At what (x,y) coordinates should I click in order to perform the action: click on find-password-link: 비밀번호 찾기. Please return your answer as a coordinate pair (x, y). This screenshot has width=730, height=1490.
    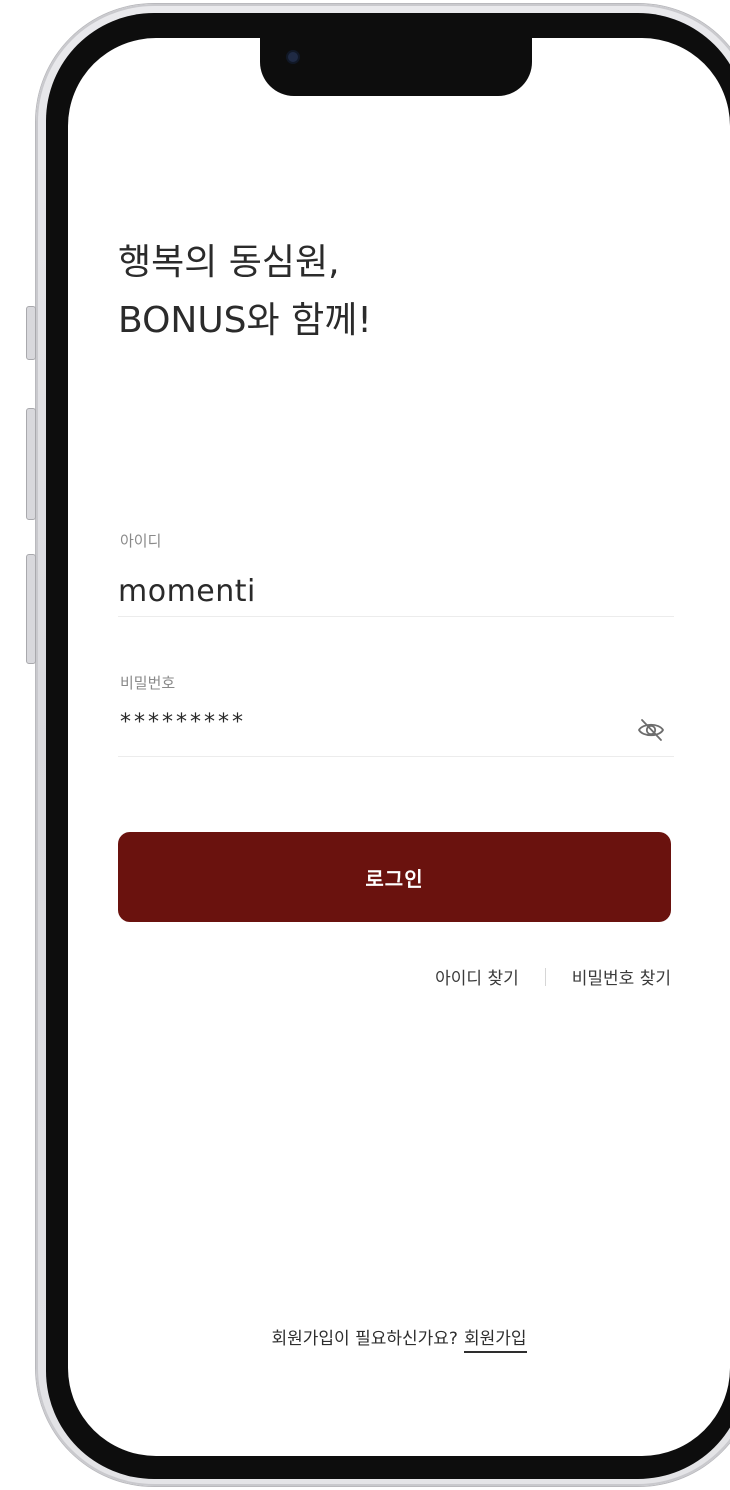
    Looking at the image, I should click on (621, 976).